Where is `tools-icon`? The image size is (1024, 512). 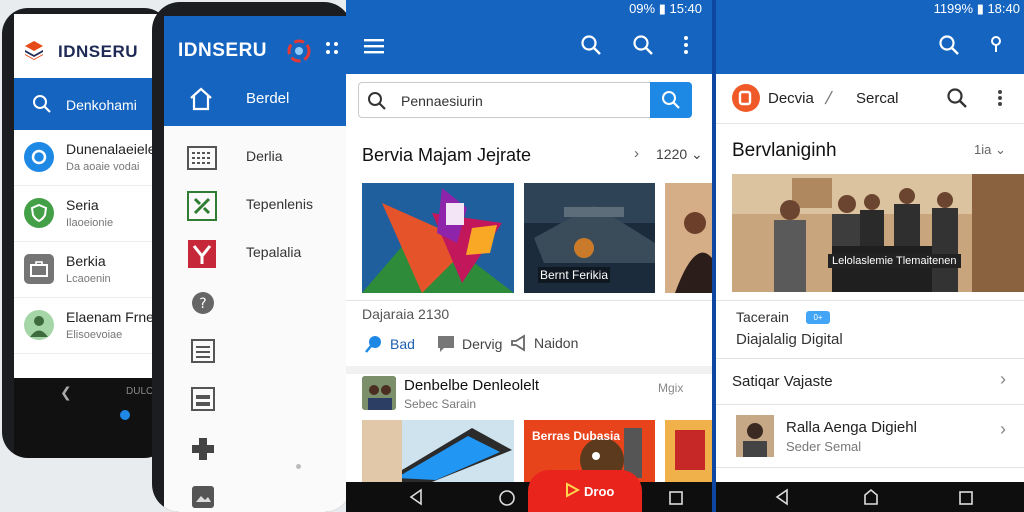
tools-icon is located at coordinates (202, 206).